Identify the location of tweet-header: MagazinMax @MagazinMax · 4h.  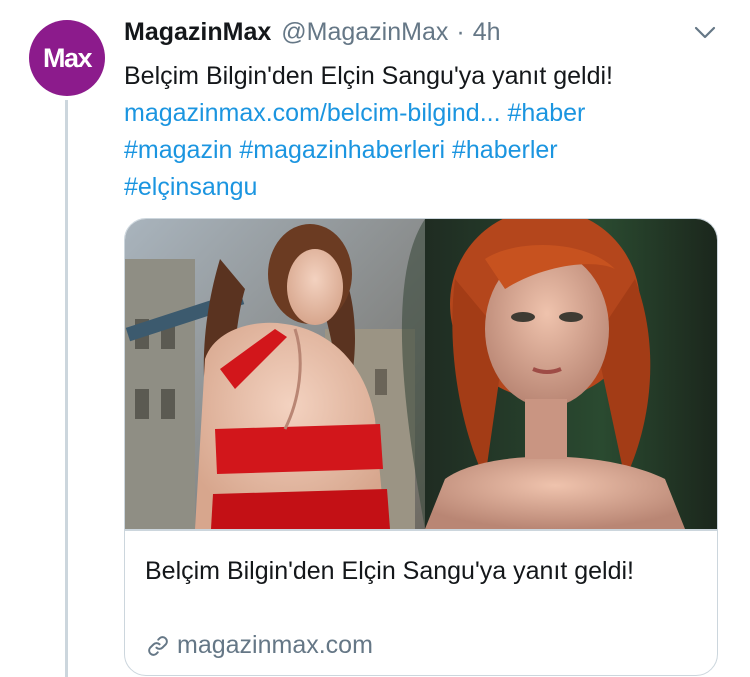
(312, 34).